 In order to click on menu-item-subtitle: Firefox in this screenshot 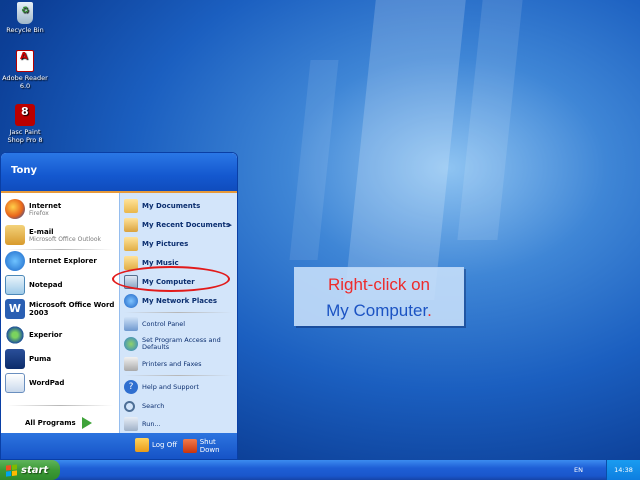, I will do `click(39, 213)`.